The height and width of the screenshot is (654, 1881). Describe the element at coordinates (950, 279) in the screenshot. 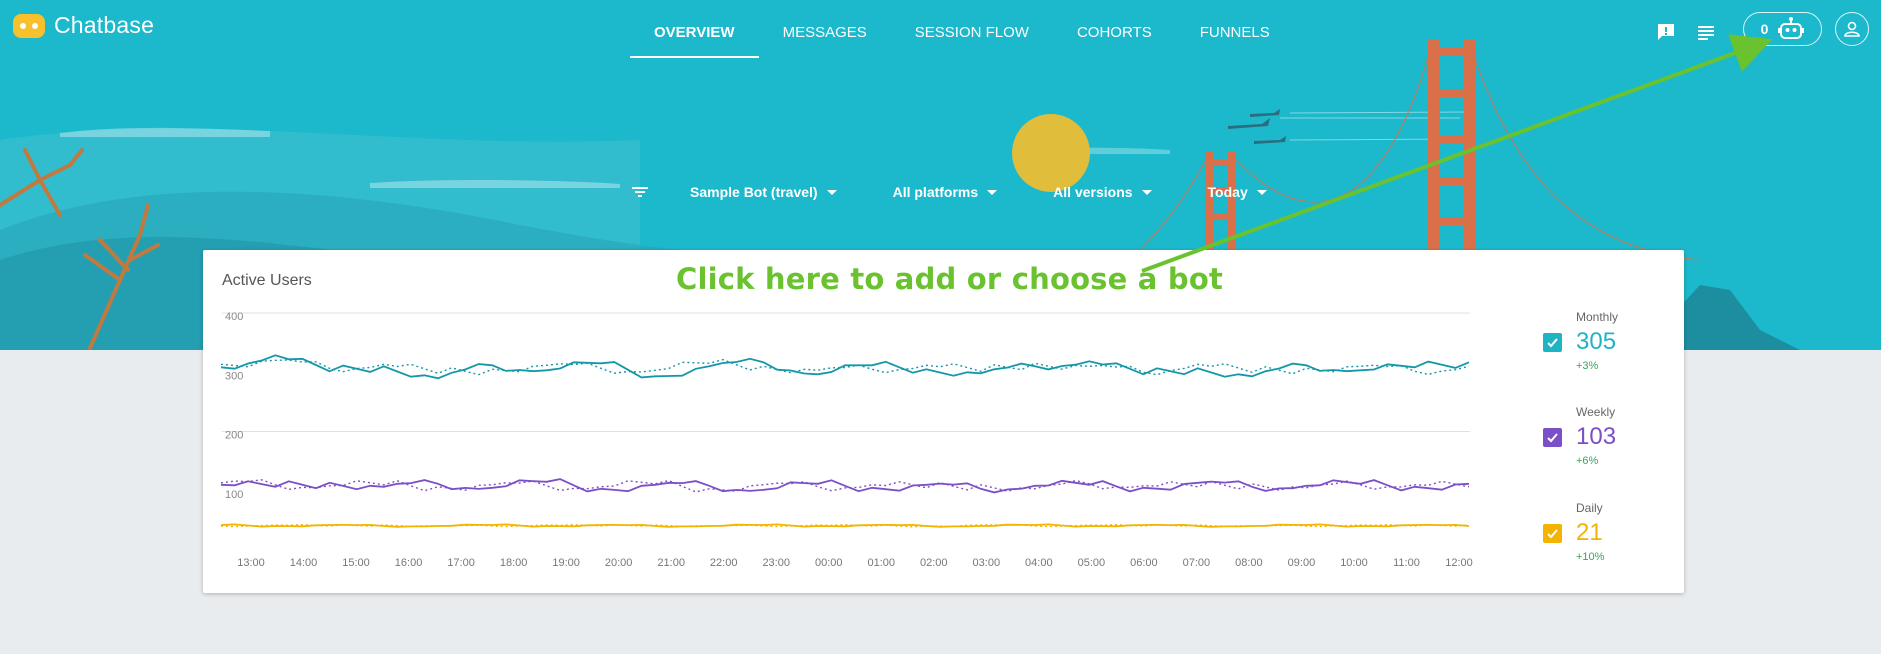

I see `annotation-callout: Click here to add or choose a bot` at that location.